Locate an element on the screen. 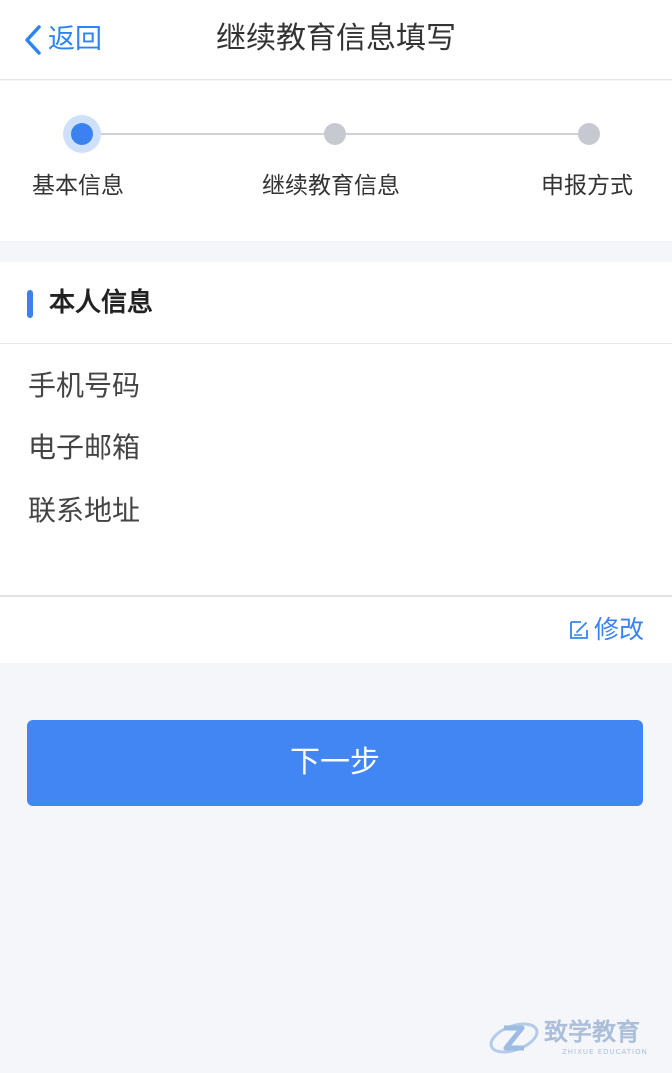 The image size is (672, 1073). back-label: 返回 is located at coordinates (75, 39).